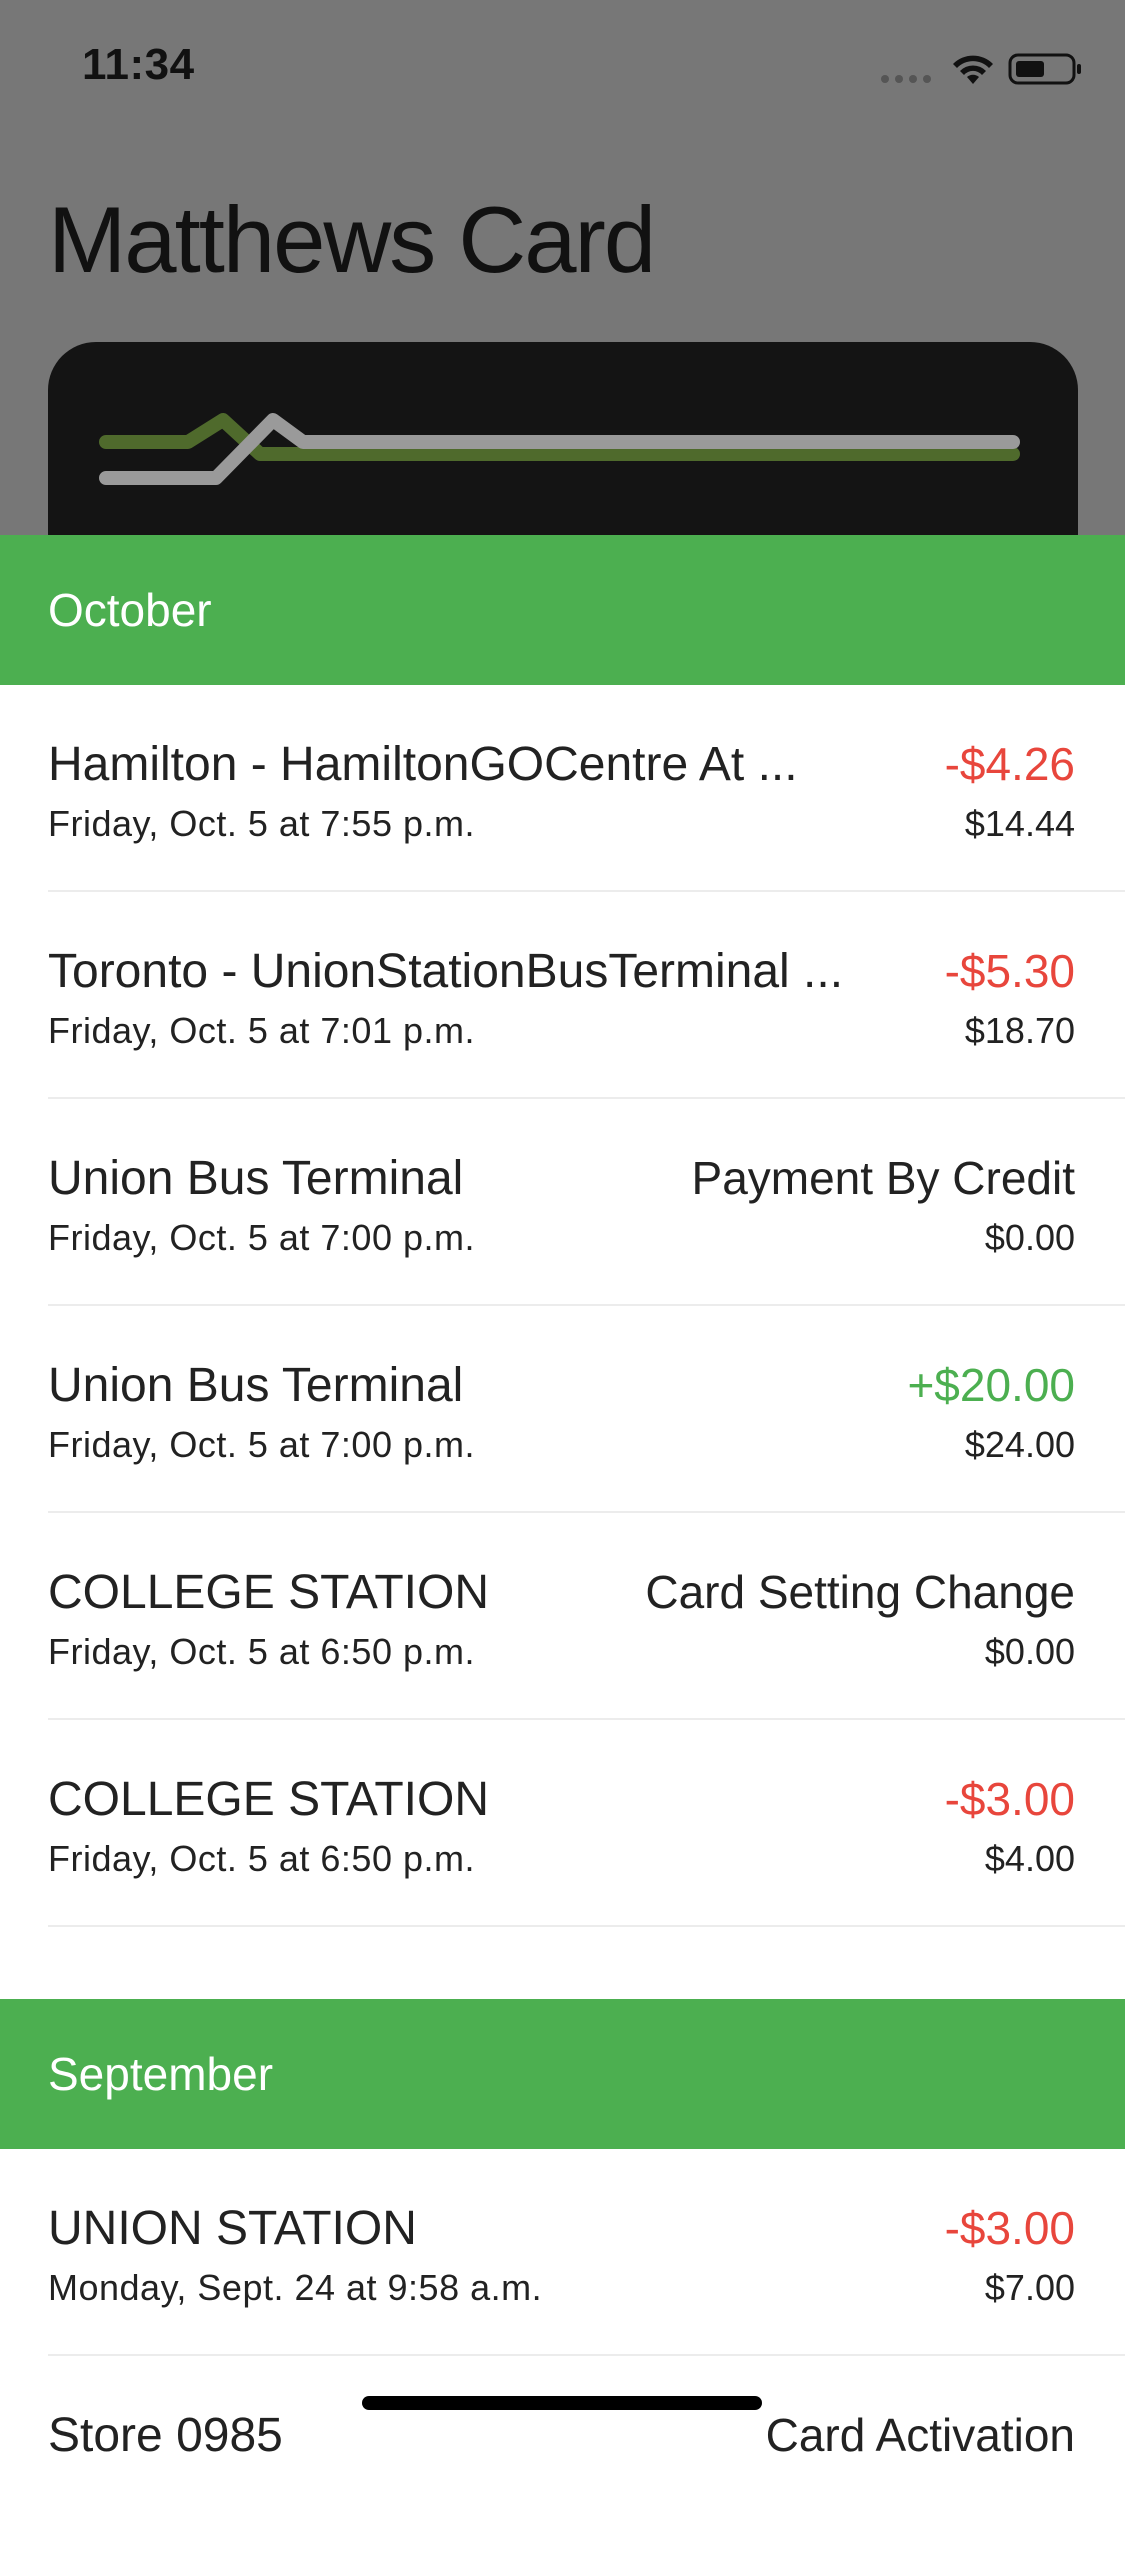 The image size is (1125, 2563). Describe the element at coordinates (1019, 1444) in the screenshot. I see `transaction-balance: $24.00` at that location.